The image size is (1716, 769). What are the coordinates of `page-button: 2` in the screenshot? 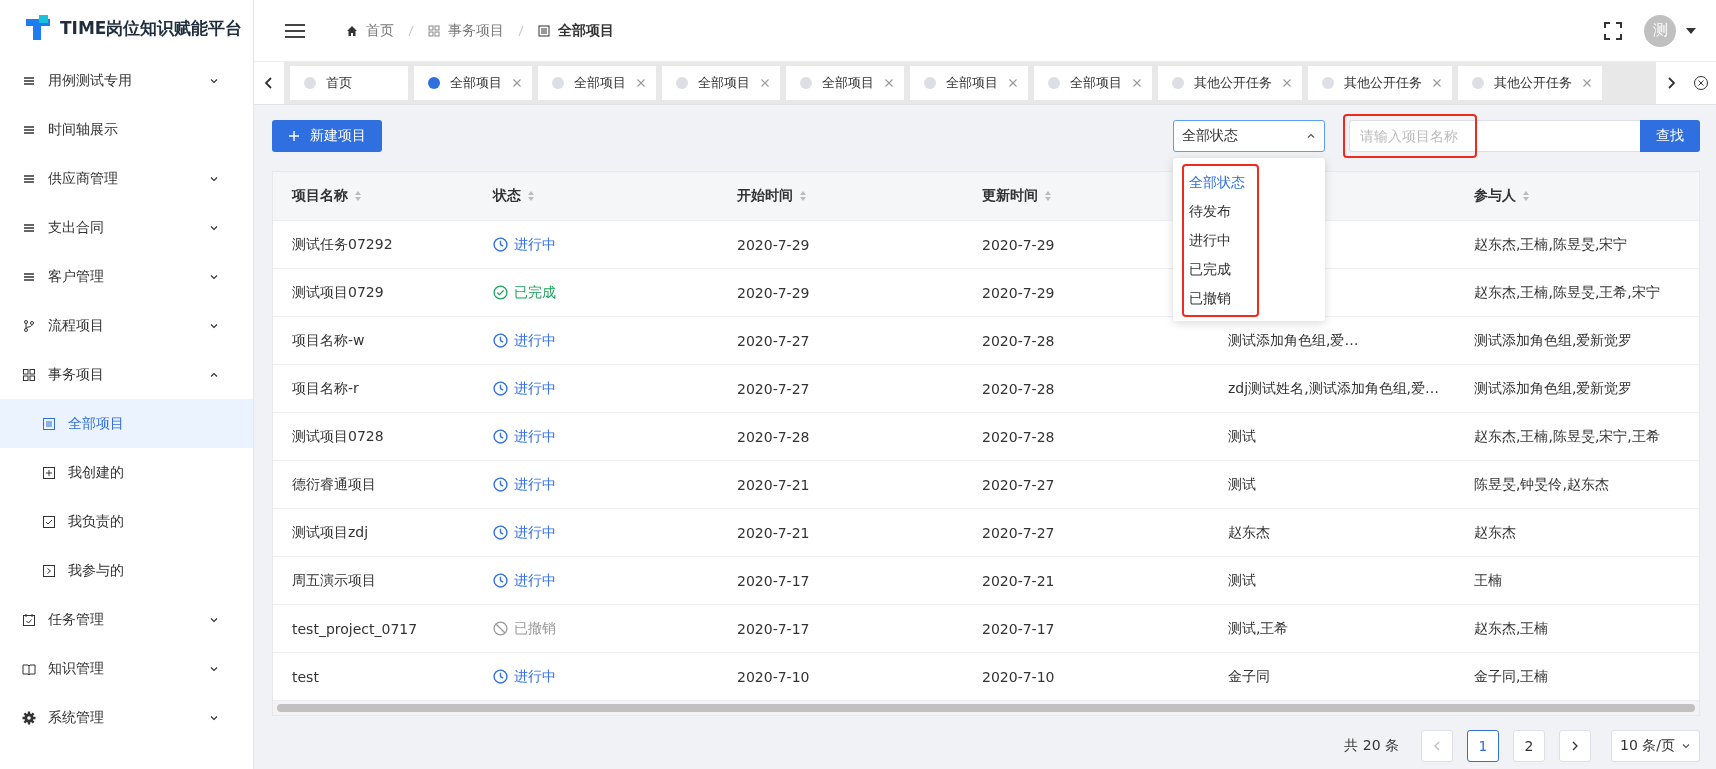 It's located at (1529, 746).